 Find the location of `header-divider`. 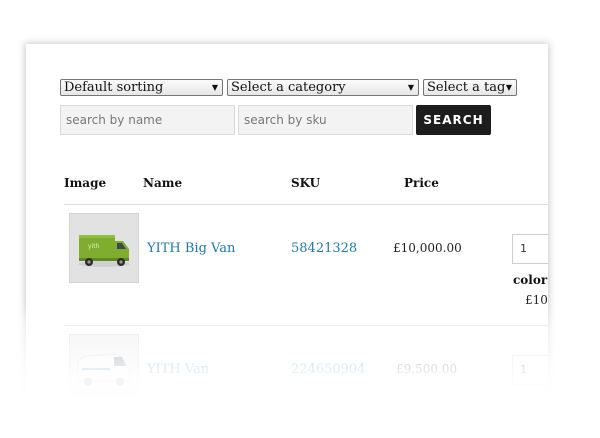

header-divider is located at coordinates (306, 204).